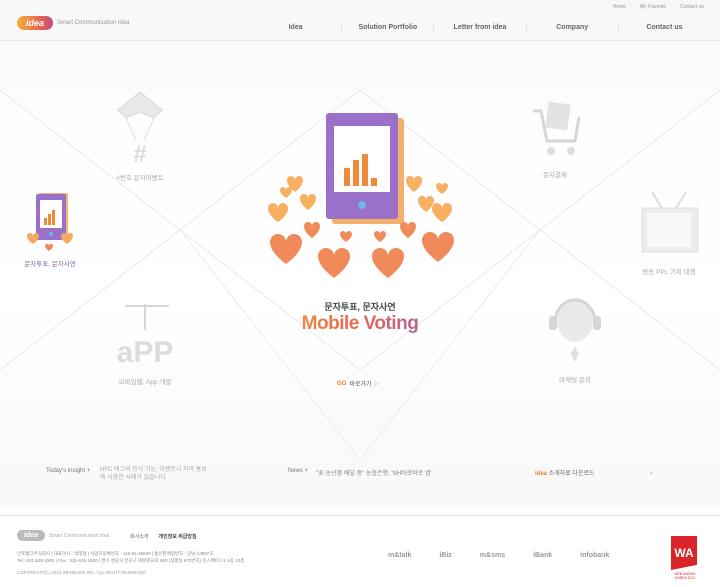  I want to click on footer-logo-badge: idea, so click(31, 535).